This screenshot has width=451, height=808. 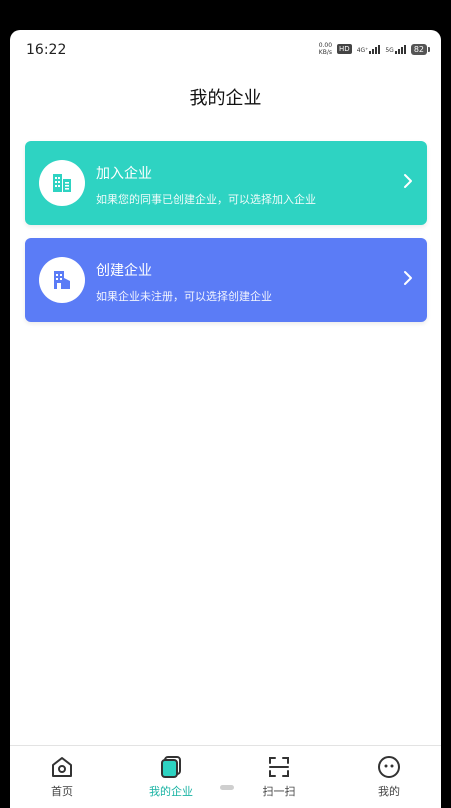 I want to click on scan-icon, so click(x=279, y=767).